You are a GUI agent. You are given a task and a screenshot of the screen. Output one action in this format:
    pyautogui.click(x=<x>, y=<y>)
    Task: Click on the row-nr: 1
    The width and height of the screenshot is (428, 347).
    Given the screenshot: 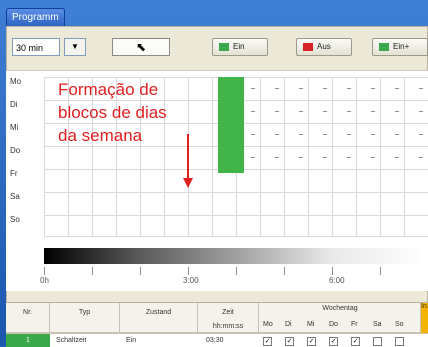 What is the action you would take?
    pyautogui.click(x=28, y=340)
    